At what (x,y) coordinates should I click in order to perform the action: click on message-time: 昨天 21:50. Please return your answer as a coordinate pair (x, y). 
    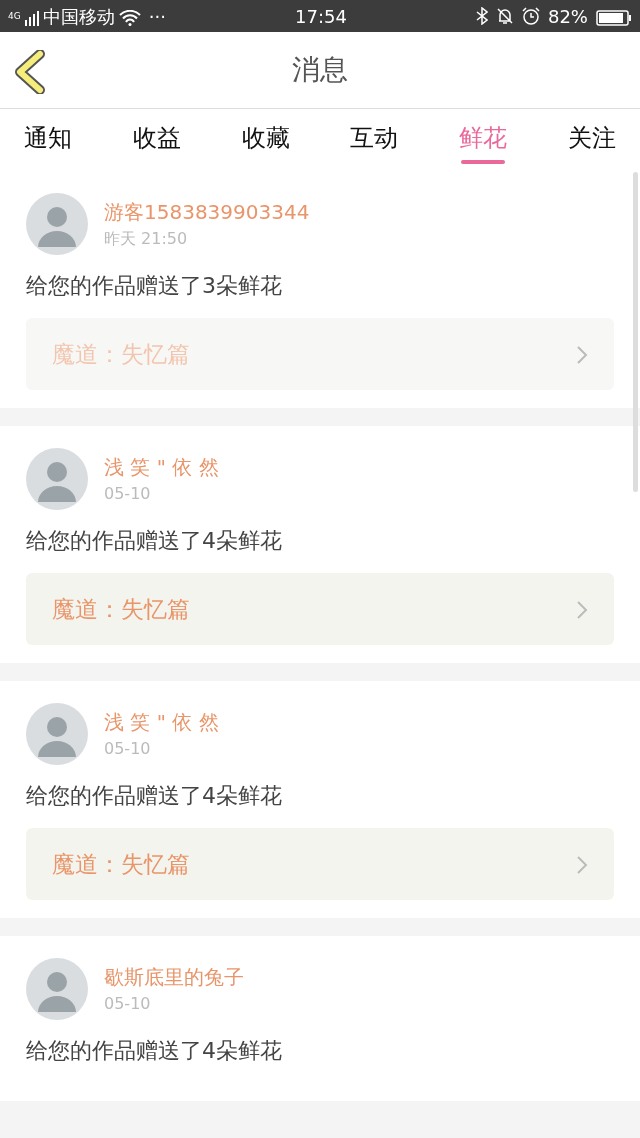
    Looking at the image, I should click on (146, 239).